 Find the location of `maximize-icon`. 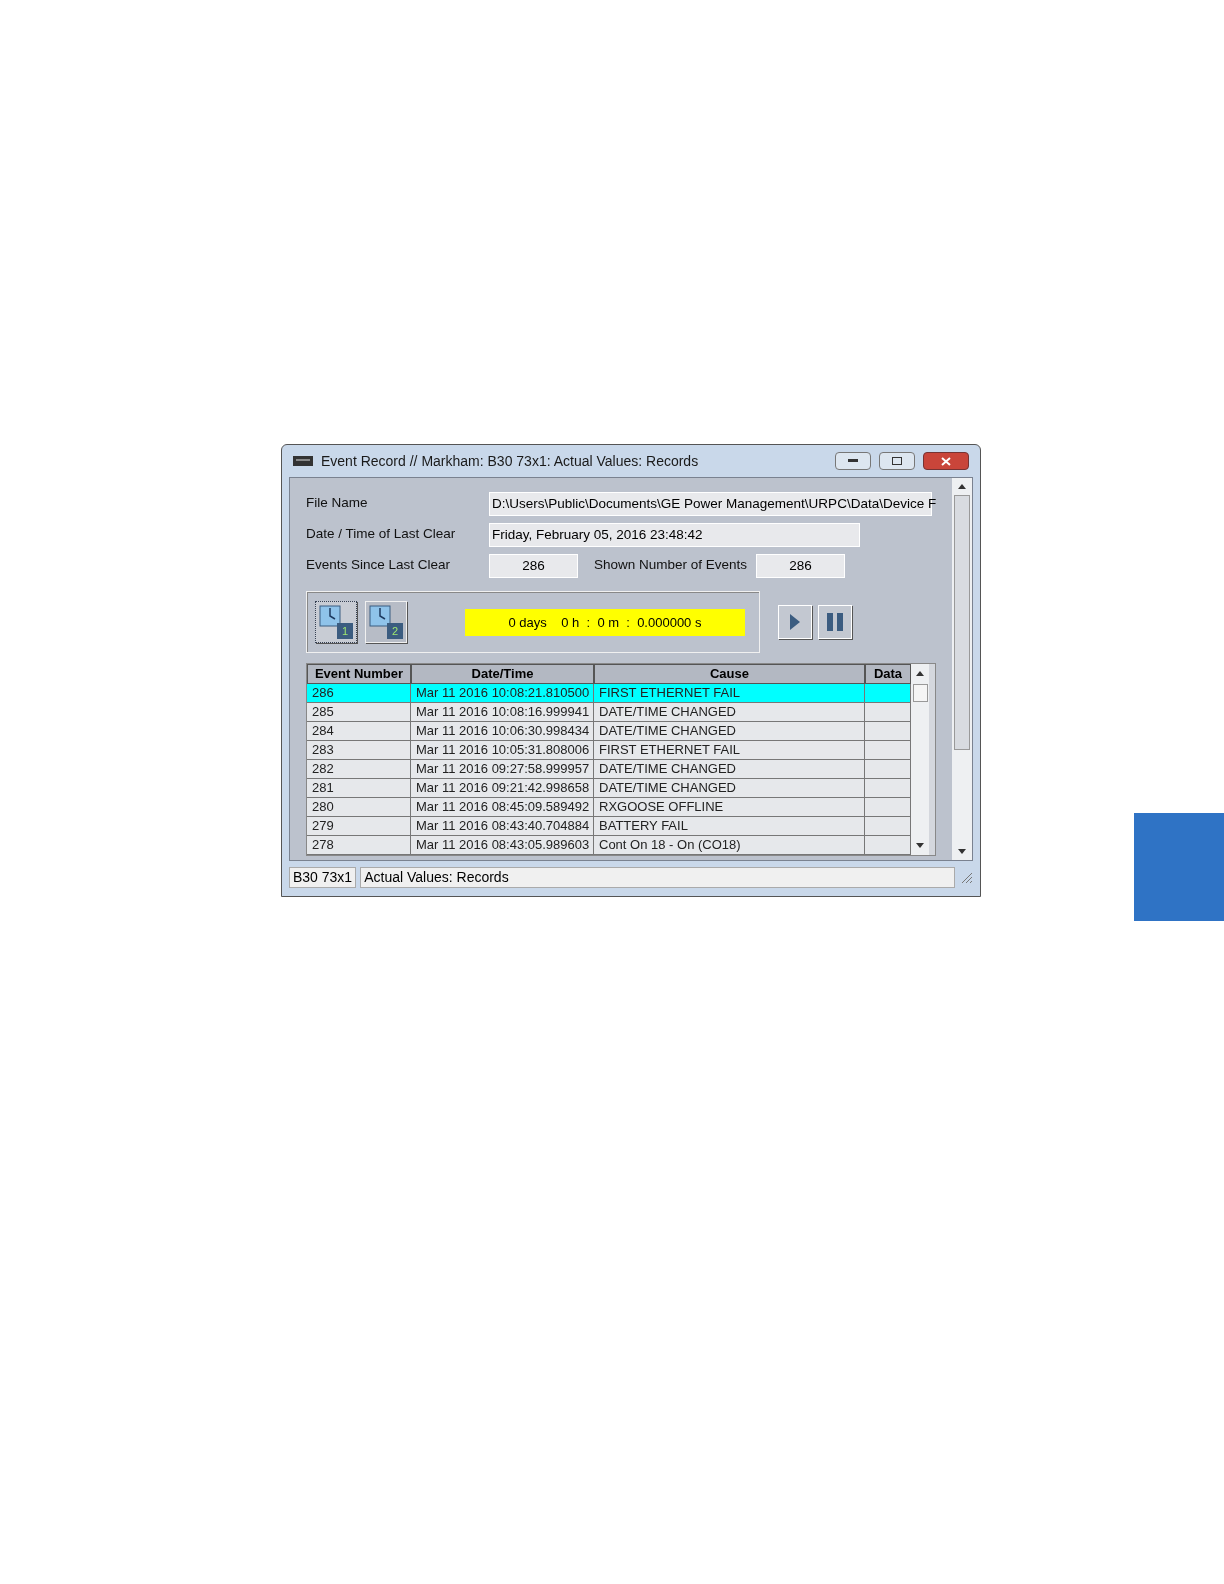

maximize-icon is located at coordinates (897, 461).